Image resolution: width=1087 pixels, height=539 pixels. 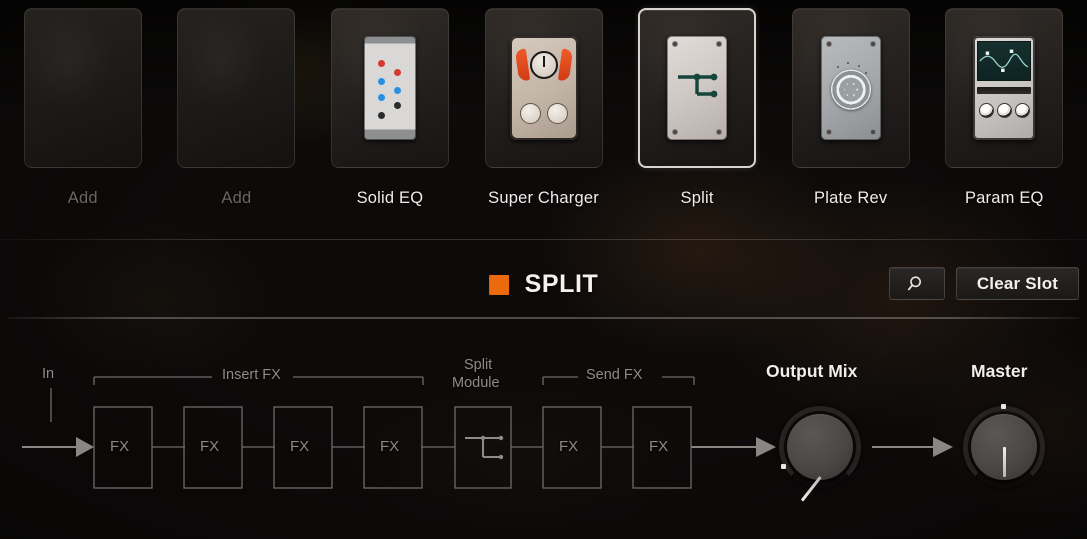 What do you see at coordinates (299, 446) in the screenshot?
I see `insert-fx-slot-3-label: FX` at bounding box center [299, 446].